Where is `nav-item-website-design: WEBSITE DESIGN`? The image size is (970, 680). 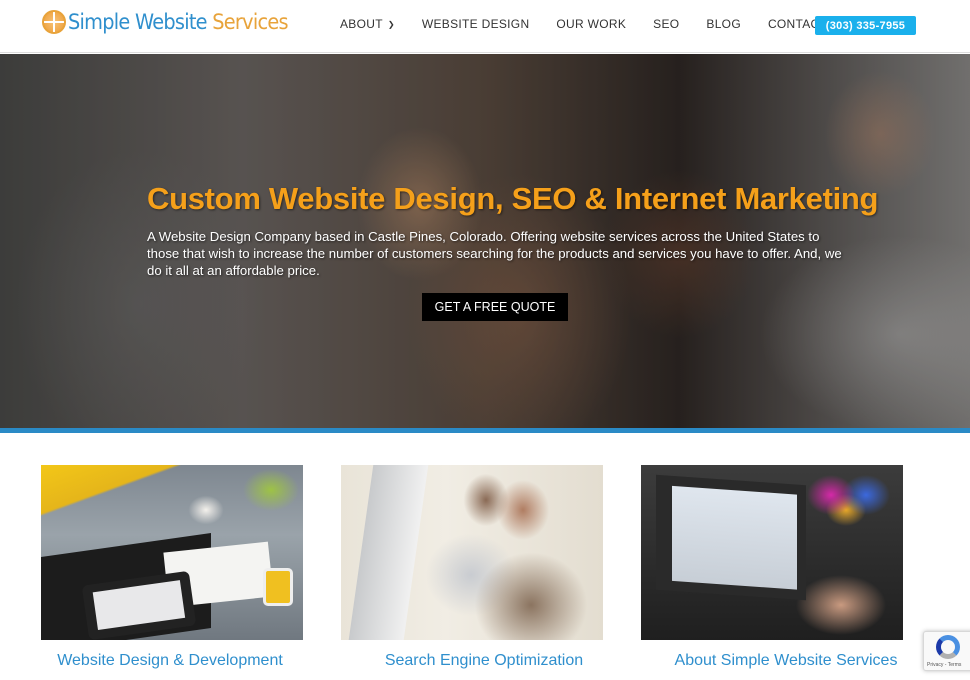 nav-item-website-design: WEBSITE DESIGN is located at coordinates (476, 24).